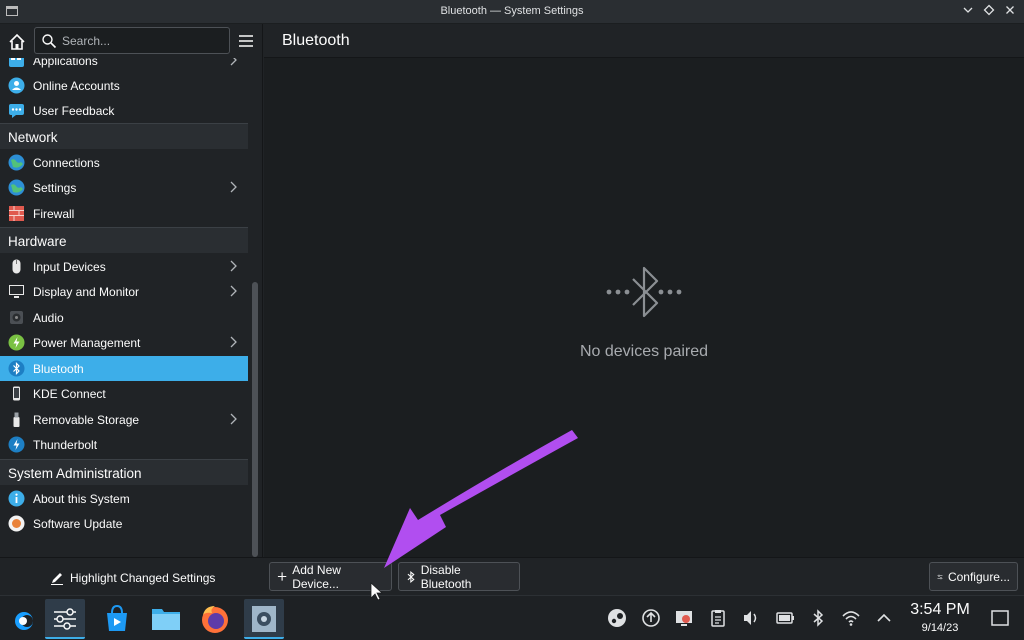 Image resolution: width=1024 pixels, height=640 pixels. What do you see at coordinates (1000, 618) in the screenshot?
I see `show-desktop-icon` at bounding box center [1000, 618].